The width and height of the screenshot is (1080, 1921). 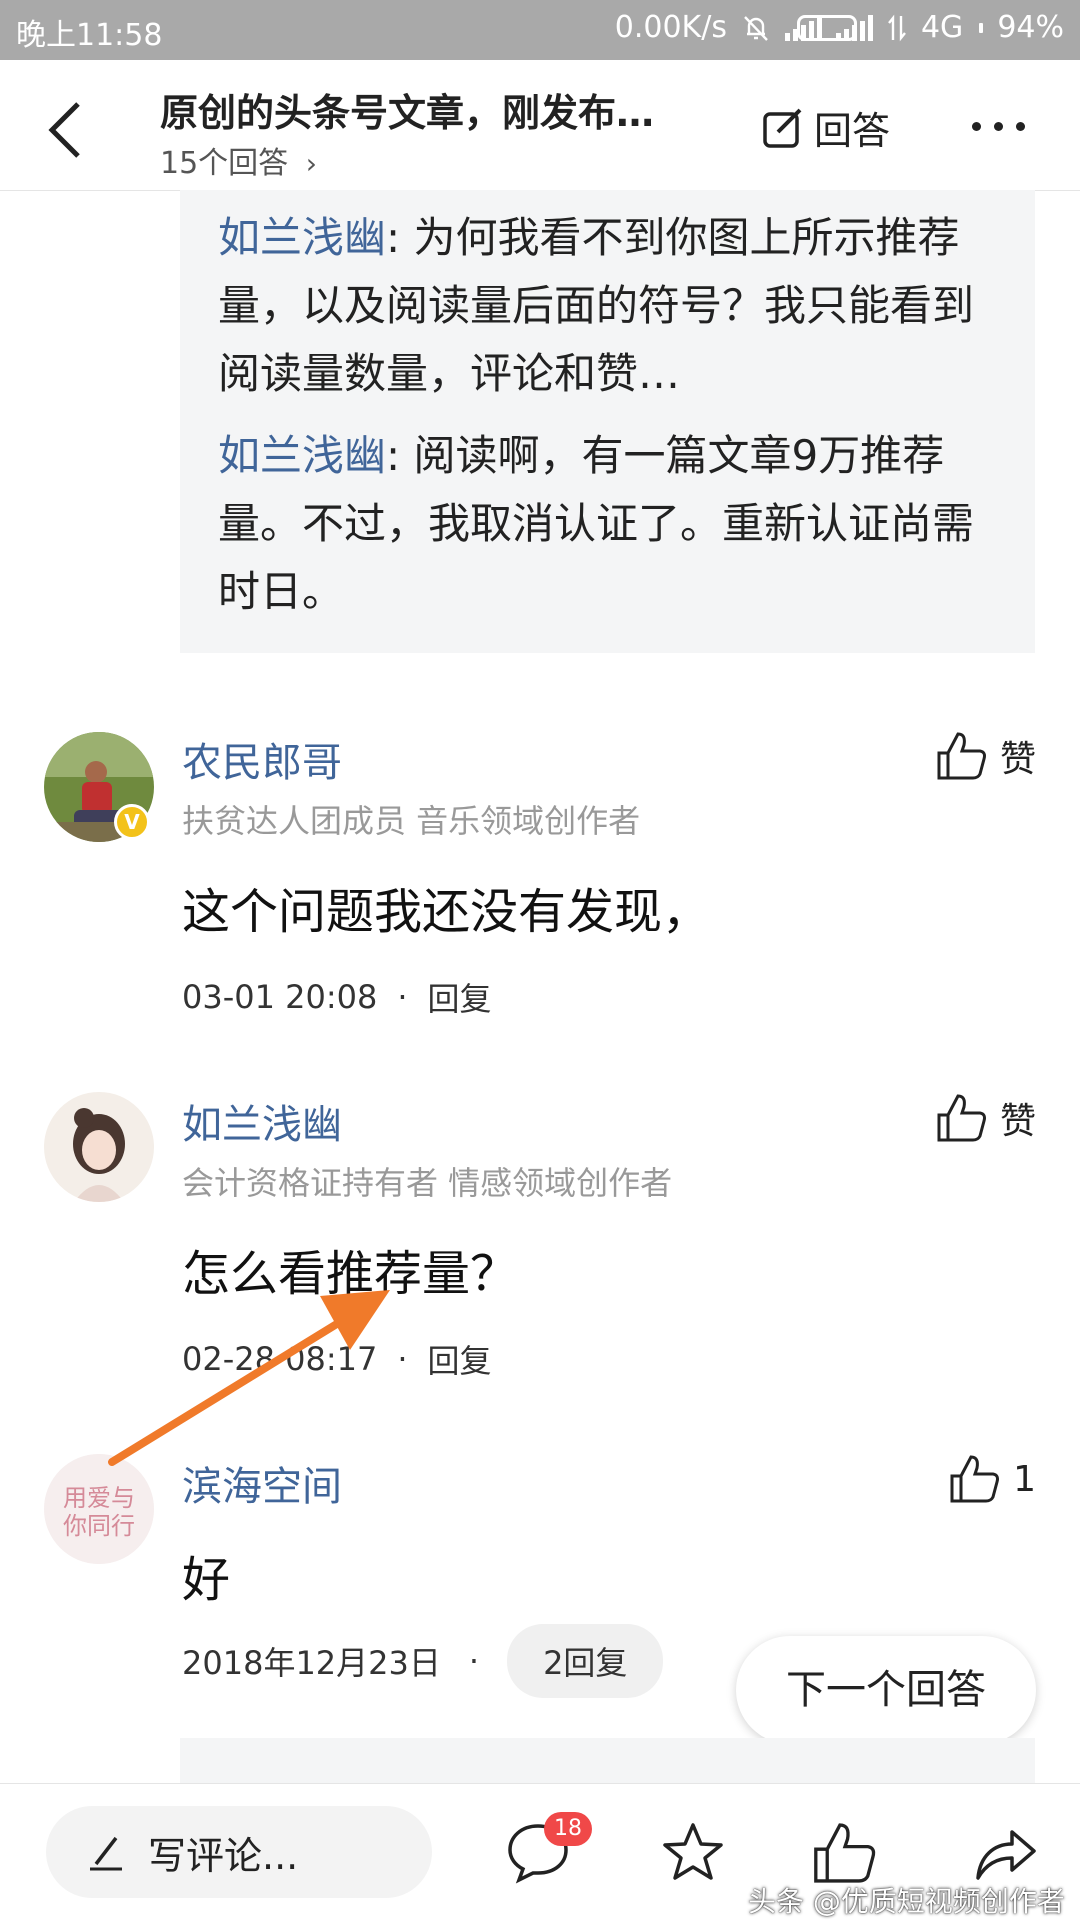 What do you see at coordinates (568, 1829) in the screenshot?
I see `comment-count-badge: 18` at bounding box center [568, 1829].